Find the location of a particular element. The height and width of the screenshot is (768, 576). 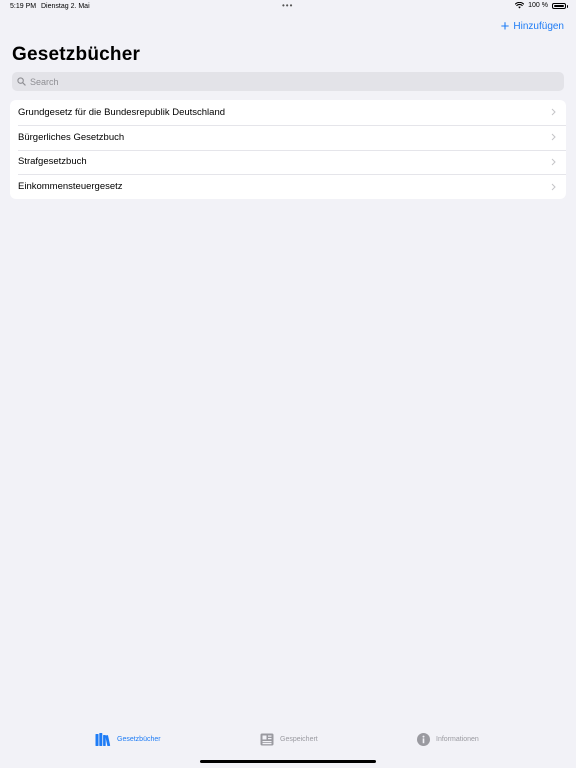

book-title: Strafgesetzbuch is located at coordinates (52, 162).